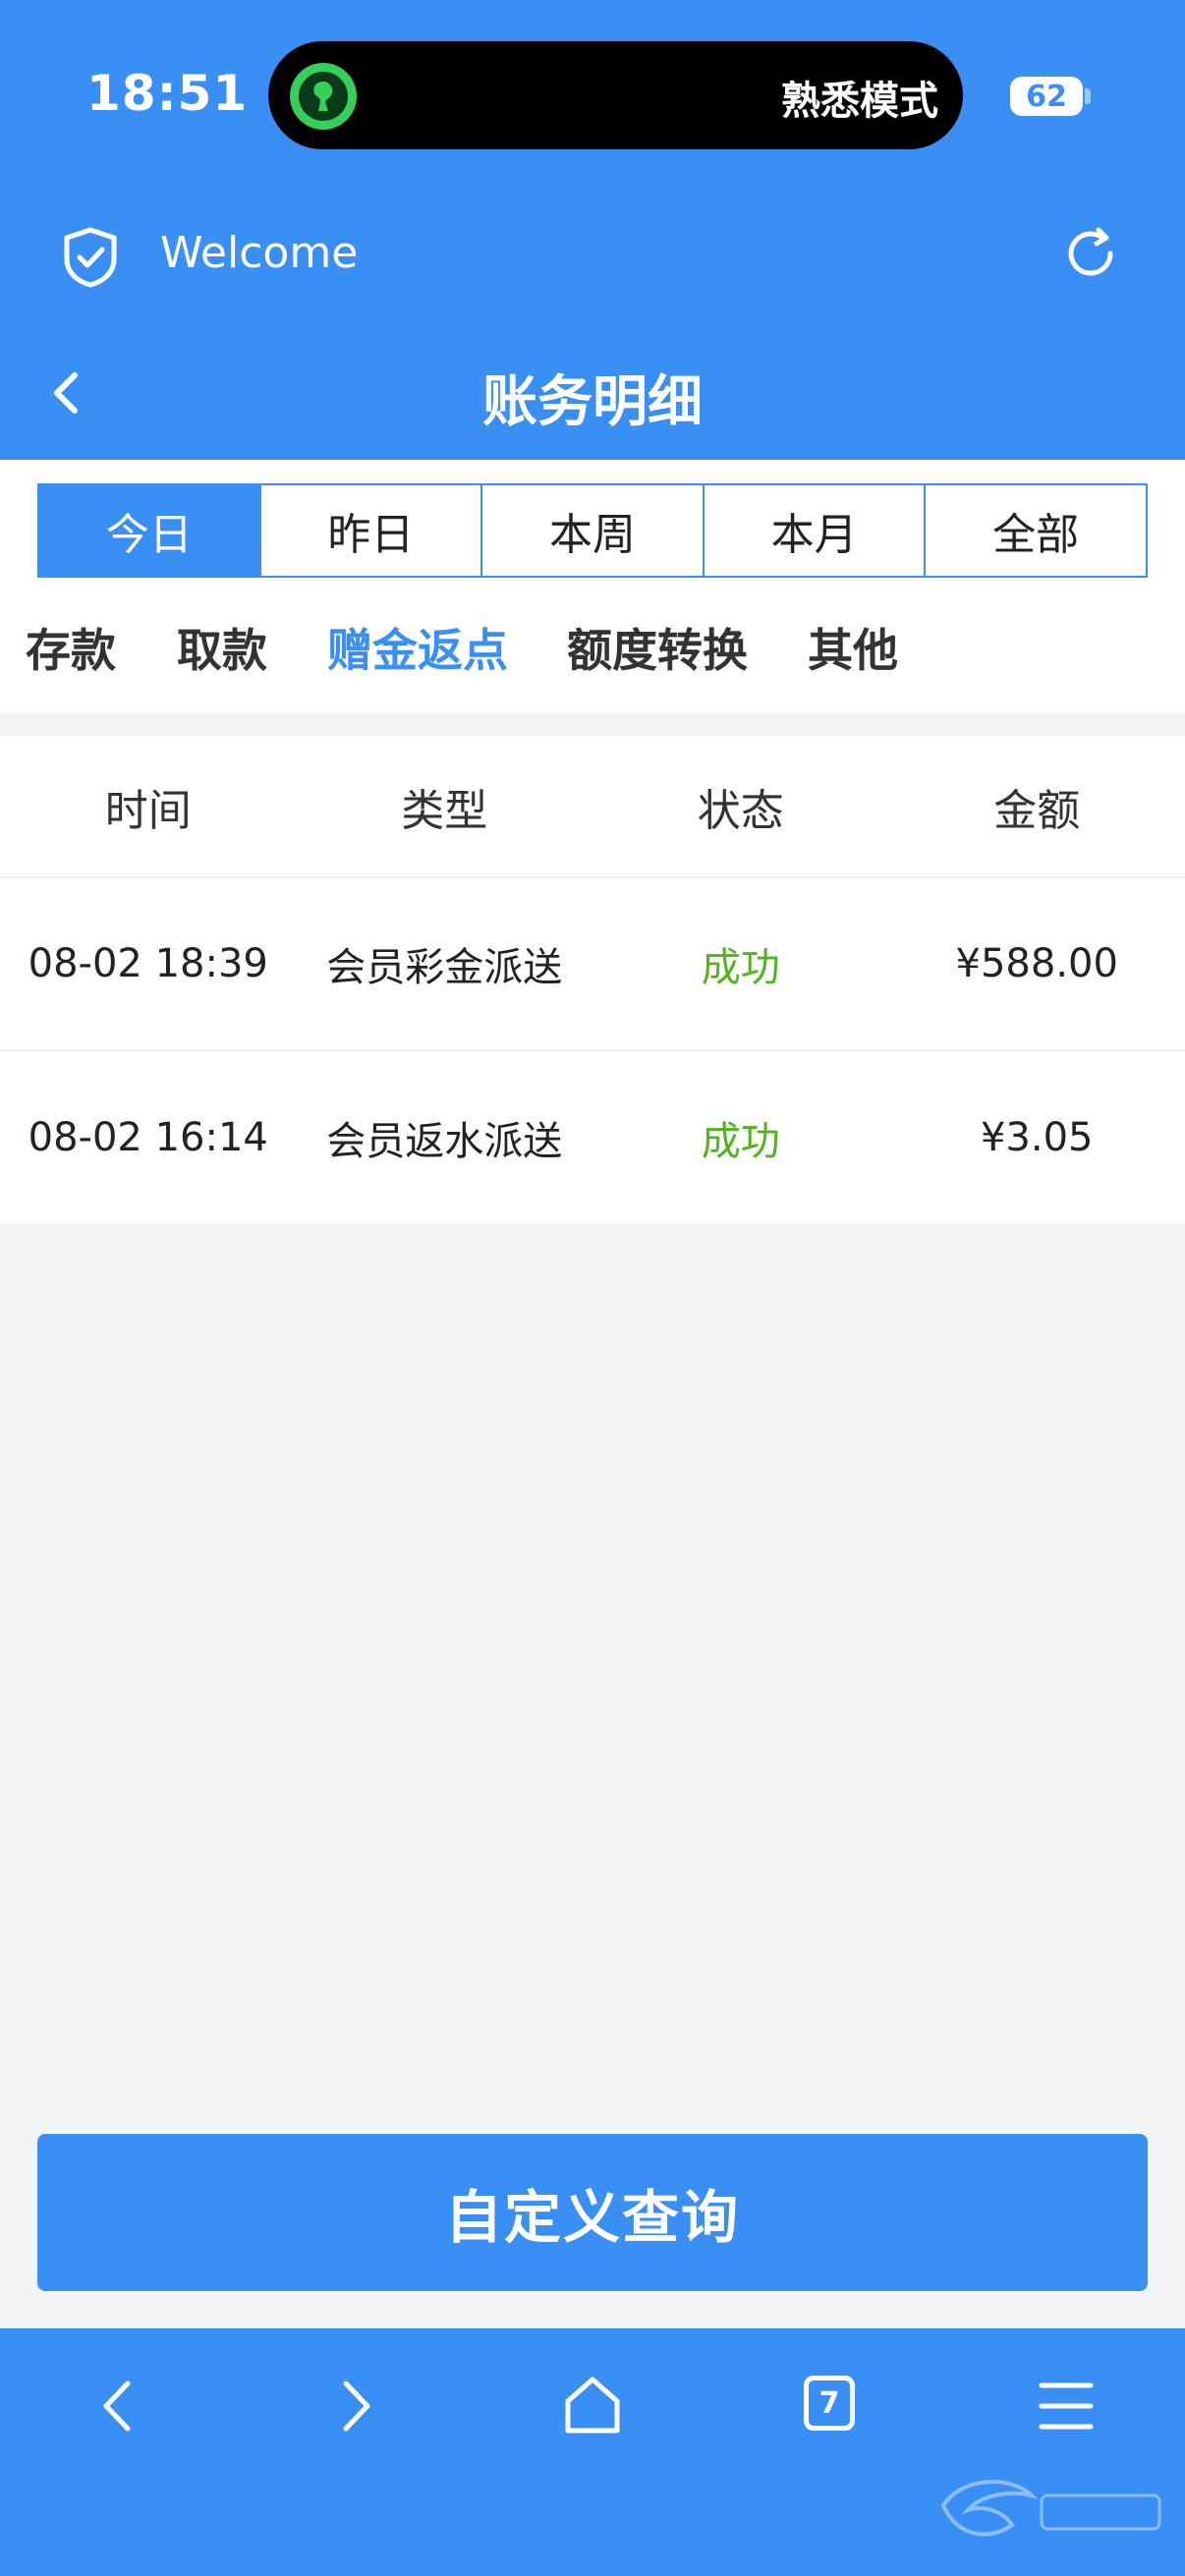 This screenshot has width=1185, height=2576. I want to click on site-title: Welcome, so click(259, 253).